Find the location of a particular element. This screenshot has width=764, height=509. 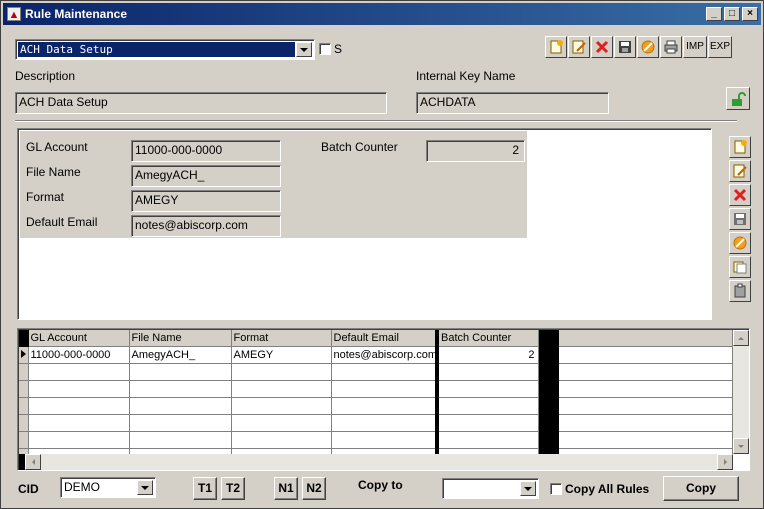

minimize-button: _ is located at coordinates (714, 14).